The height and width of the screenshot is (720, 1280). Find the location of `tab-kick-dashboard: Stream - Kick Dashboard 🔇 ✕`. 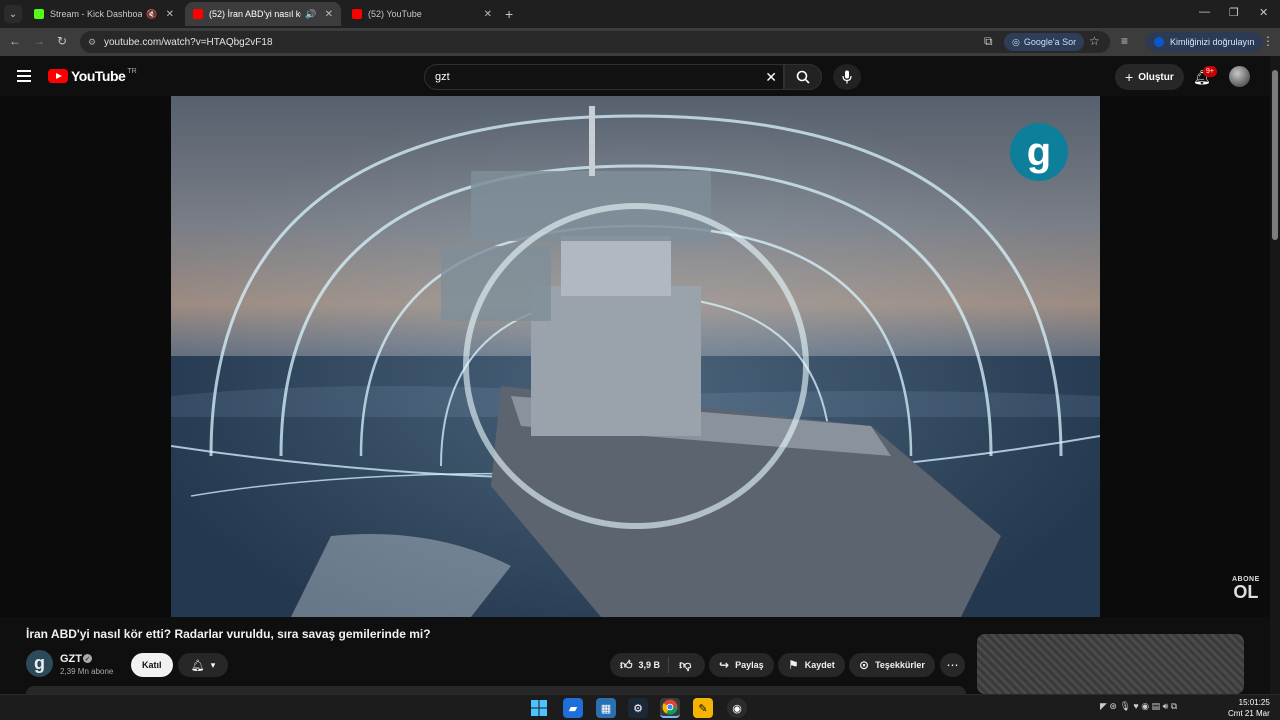

tab-kick-dashboard: Stream - Kick Dashboard 🔇 ✕ is located at coordinates (104, 14).